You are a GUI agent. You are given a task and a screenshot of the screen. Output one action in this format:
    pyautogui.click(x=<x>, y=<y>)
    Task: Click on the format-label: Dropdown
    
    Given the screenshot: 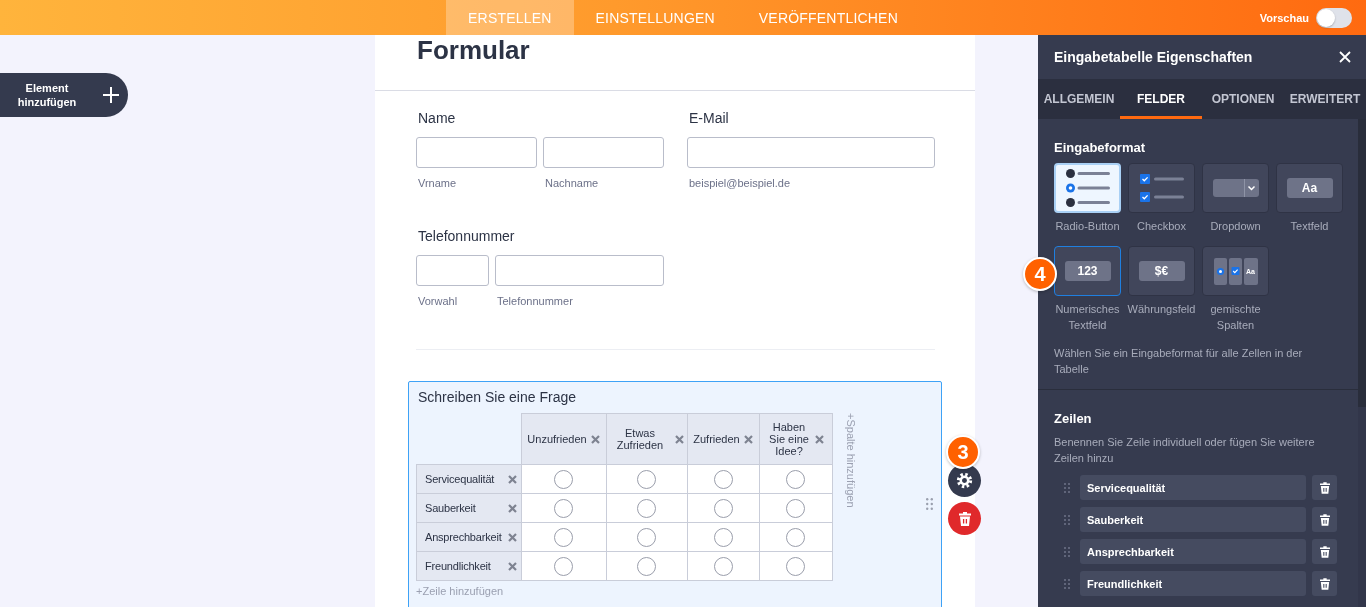 What is the action you would take?
    pyautogui.click(x=1235, y=226)
    